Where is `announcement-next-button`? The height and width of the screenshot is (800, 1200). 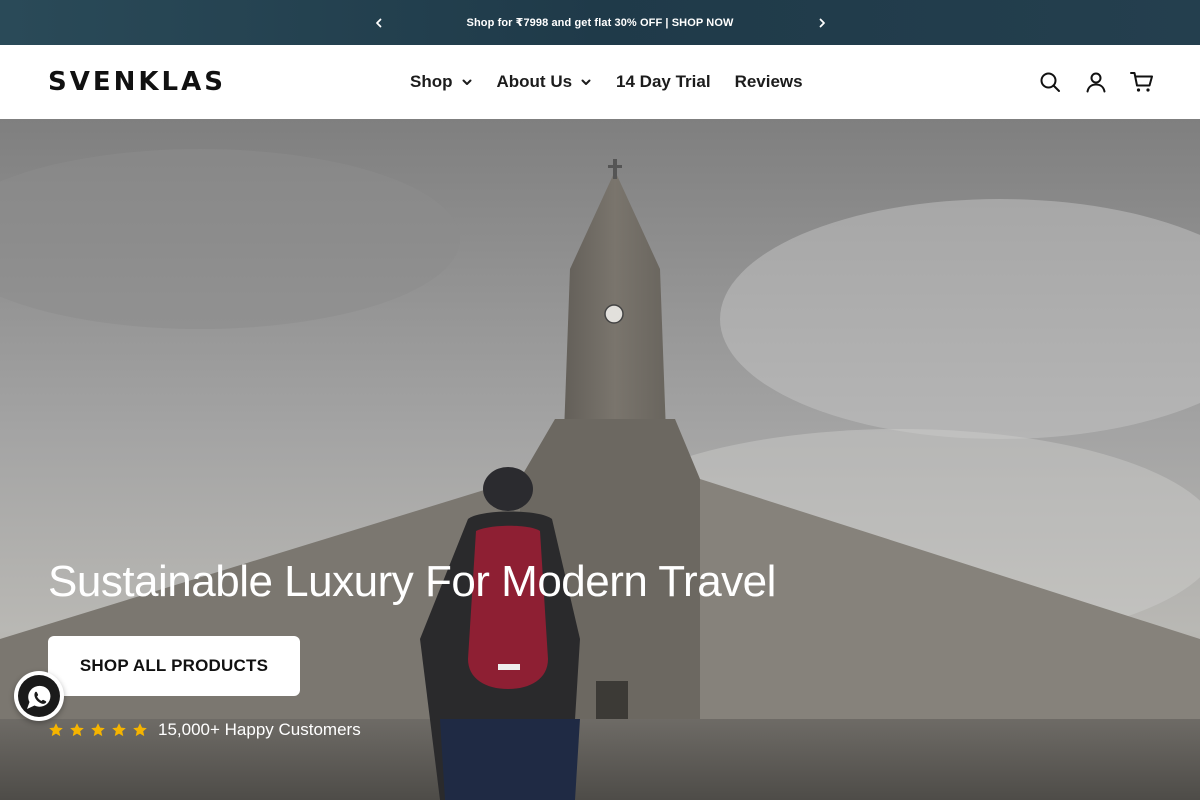
announcement-next-button is located at coordinates (822, 22).